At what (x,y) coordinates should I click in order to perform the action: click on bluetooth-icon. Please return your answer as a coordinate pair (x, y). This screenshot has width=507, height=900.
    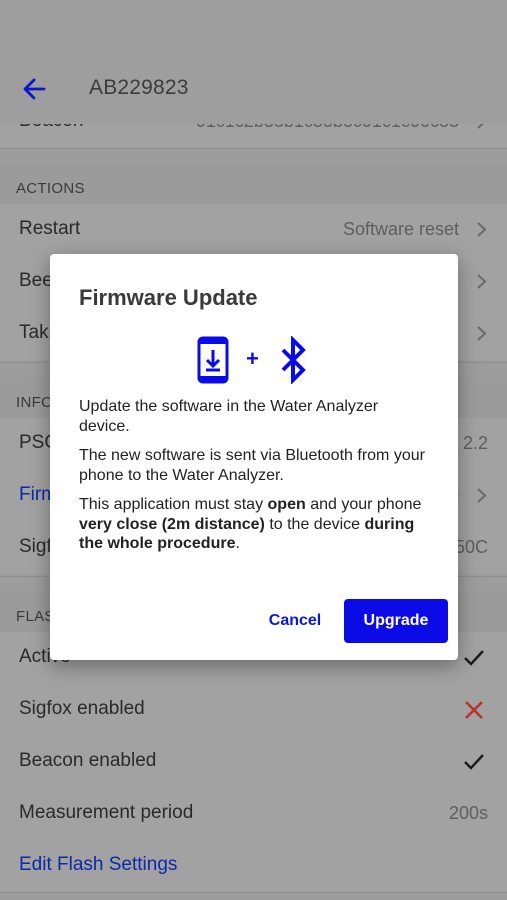
    Looking at the image, I should click on (293, 360).